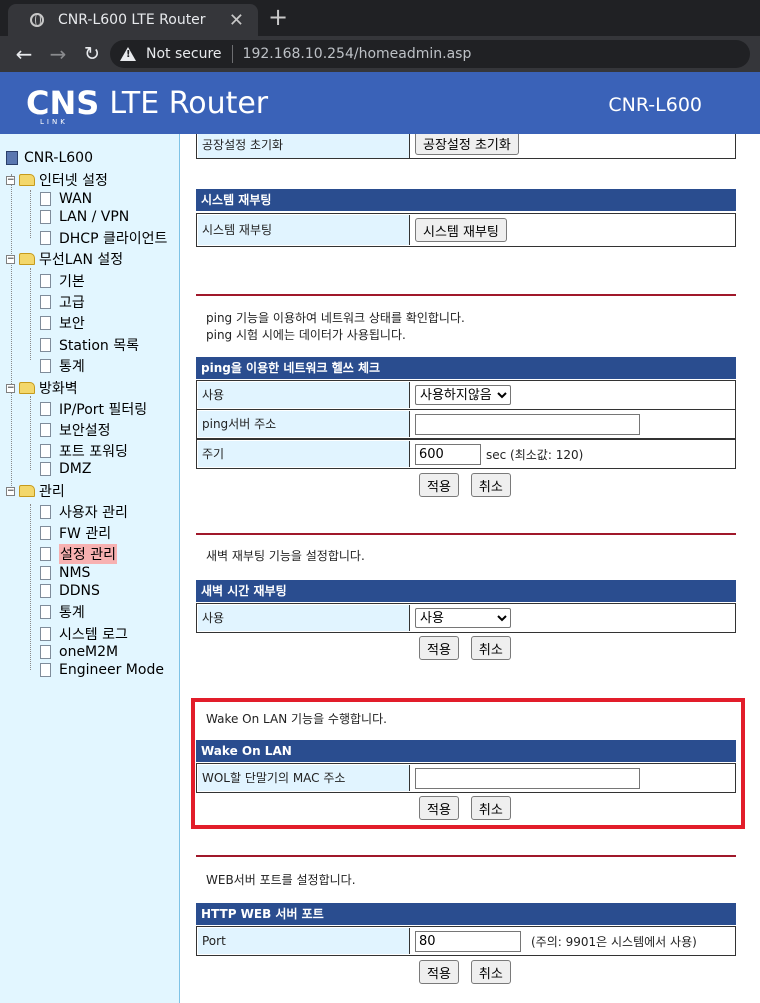 This screenshot has height=1003, width=760. I want to click on sidebar-item-port-forwarding: 포트 포워딩, so click(84, 451).